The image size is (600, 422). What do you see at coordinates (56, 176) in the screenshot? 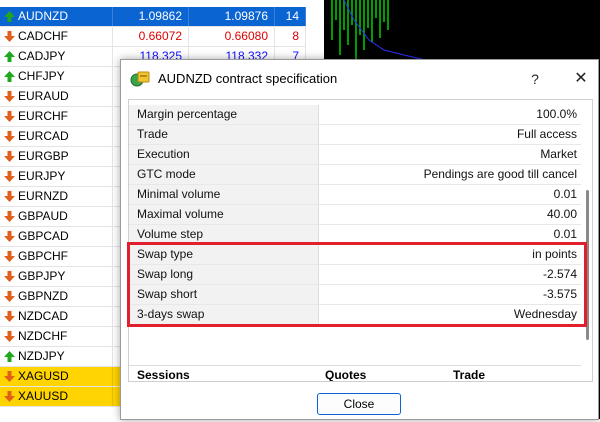
I see `symbol-cell: EURJPY` at bounding box center [56, 176].